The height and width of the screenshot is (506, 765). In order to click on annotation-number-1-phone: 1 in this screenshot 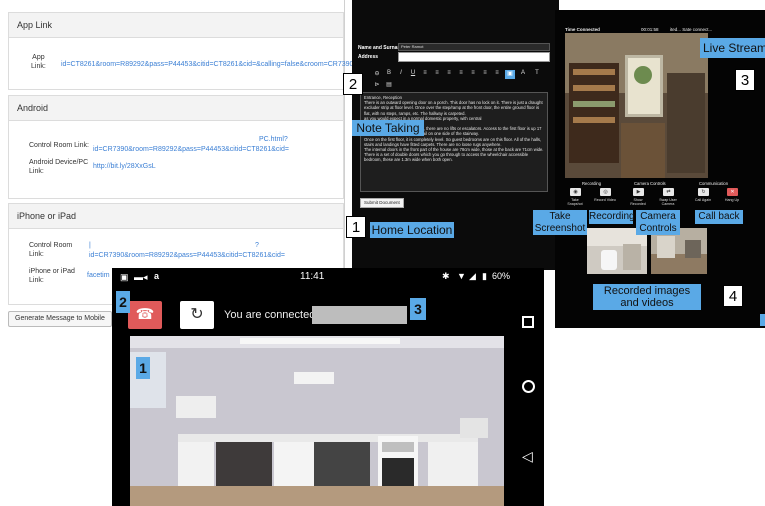, I will do `click(143, 368)`.